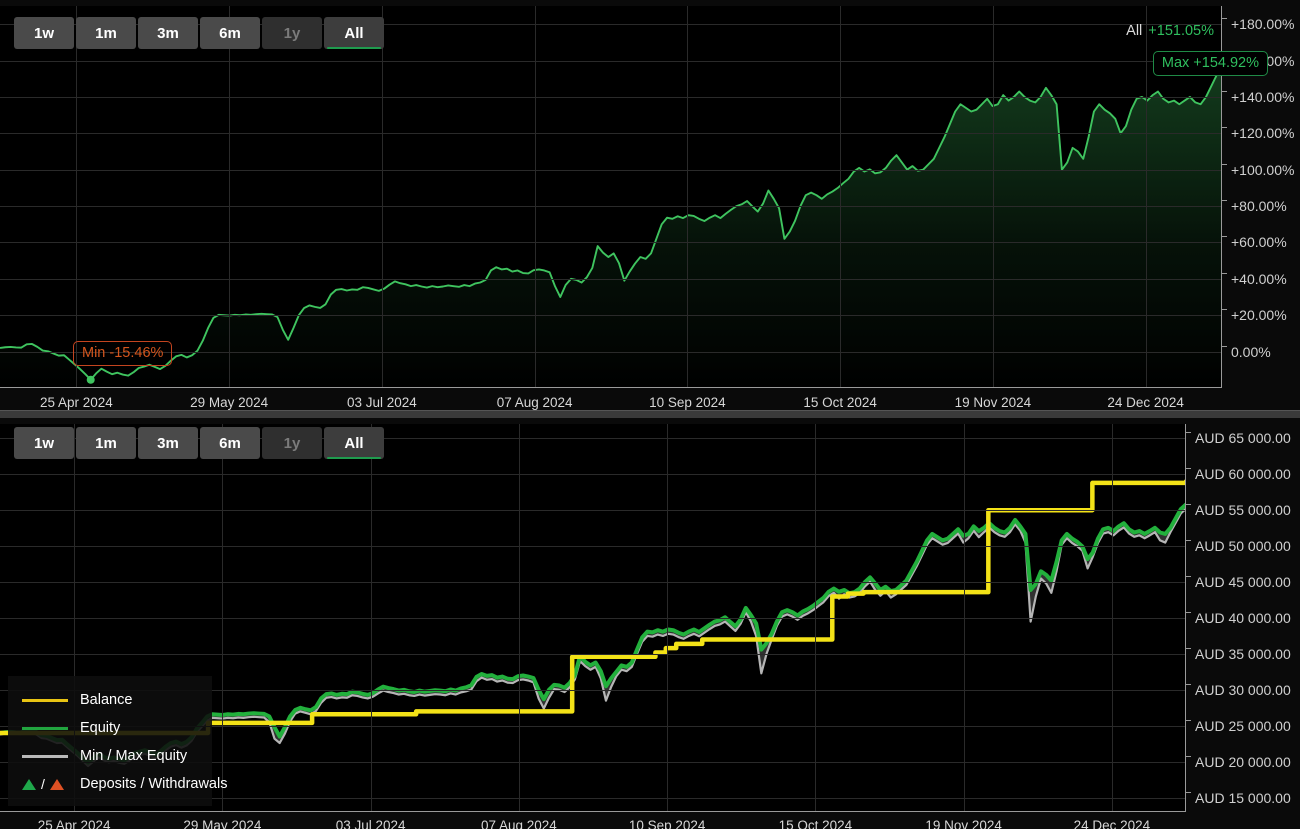 Image resolution: width=1300 pixels, height=829 pixels. Describe the element at coordinates (123, 353) in the screenshot. I see `min-growth-badge: Min -15.46%` at that location.